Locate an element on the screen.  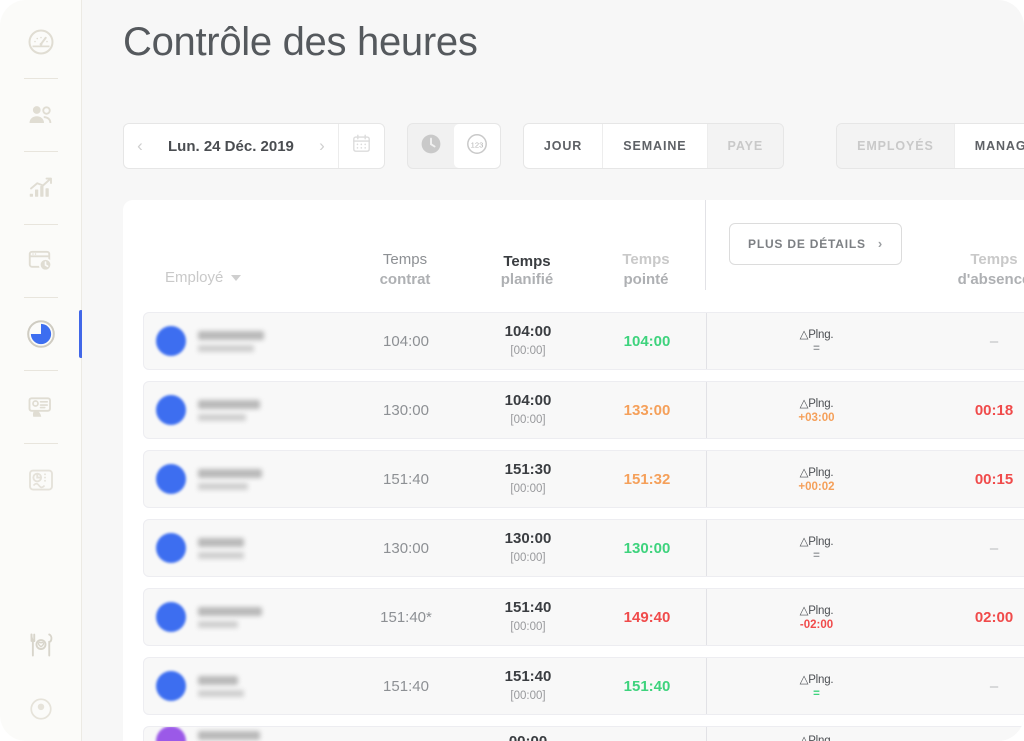
tab-employes: EMPLOYÉS is located at coordinates (896, 146).